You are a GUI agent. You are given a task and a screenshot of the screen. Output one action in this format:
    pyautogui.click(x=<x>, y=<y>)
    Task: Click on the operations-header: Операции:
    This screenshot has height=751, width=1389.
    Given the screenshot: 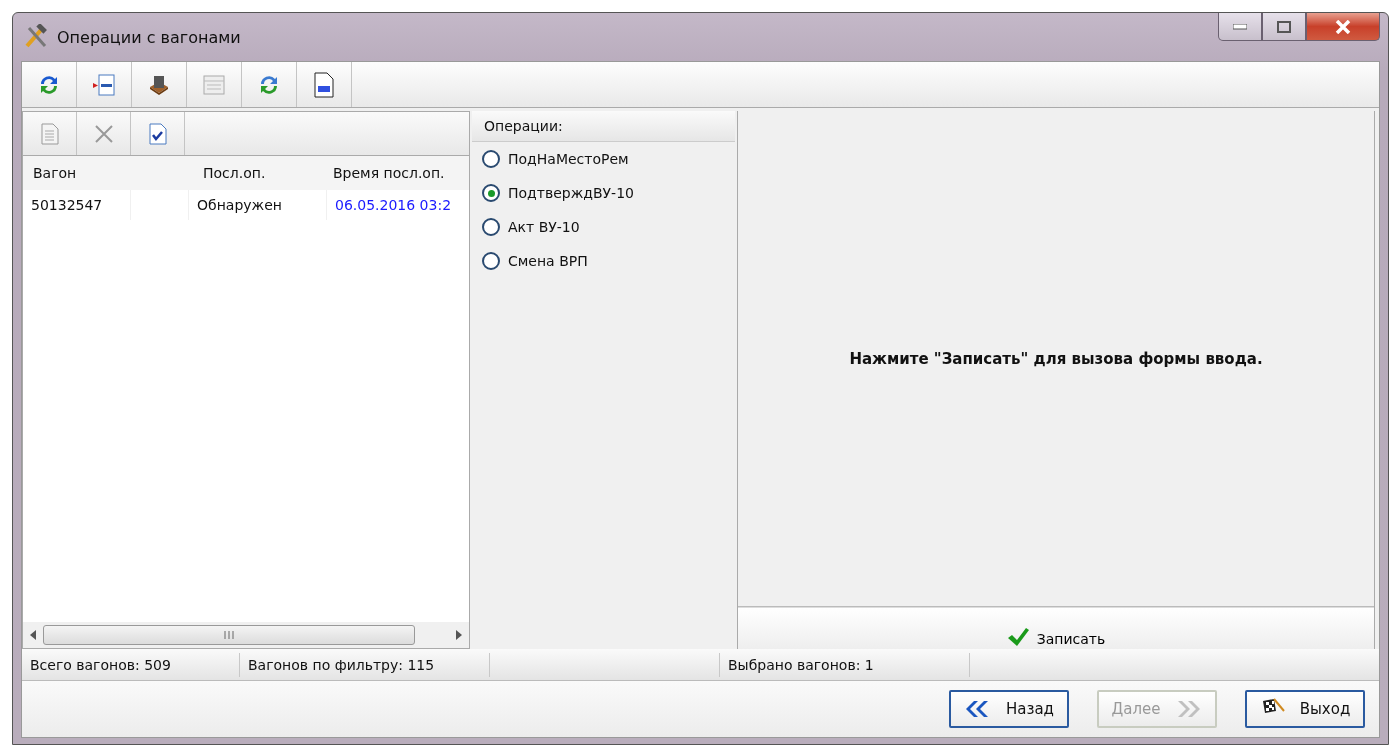 What is the action you would take?
    pyautogui.click(x=603, y=126)
    